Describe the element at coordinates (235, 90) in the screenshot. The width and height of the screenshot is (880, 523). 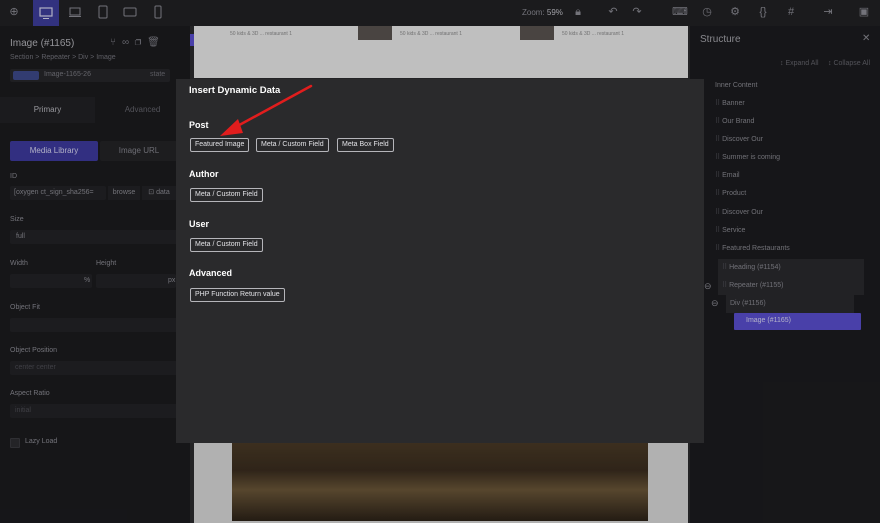
I see `dialog-title: Insert Dynamic Data` at that location.